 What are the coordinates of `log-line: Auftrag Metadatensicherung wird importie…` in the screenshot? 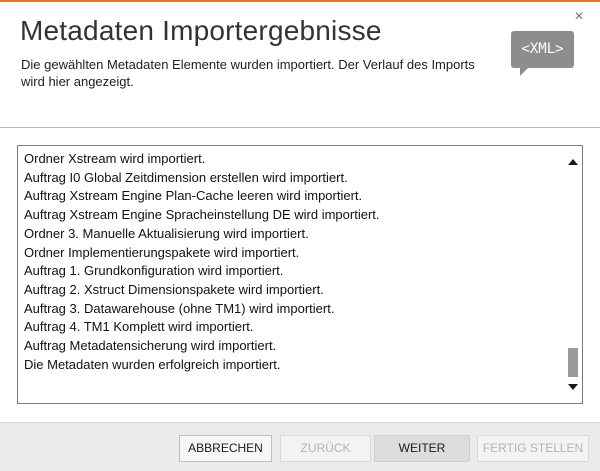 It's located at (150, 346).